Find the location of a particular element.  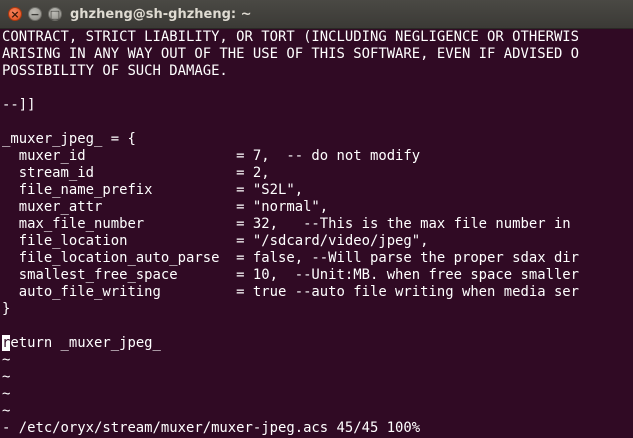

text-line: POSSIBILITY OF SUCH DAMAGE. is located at coordinates (115, 71).